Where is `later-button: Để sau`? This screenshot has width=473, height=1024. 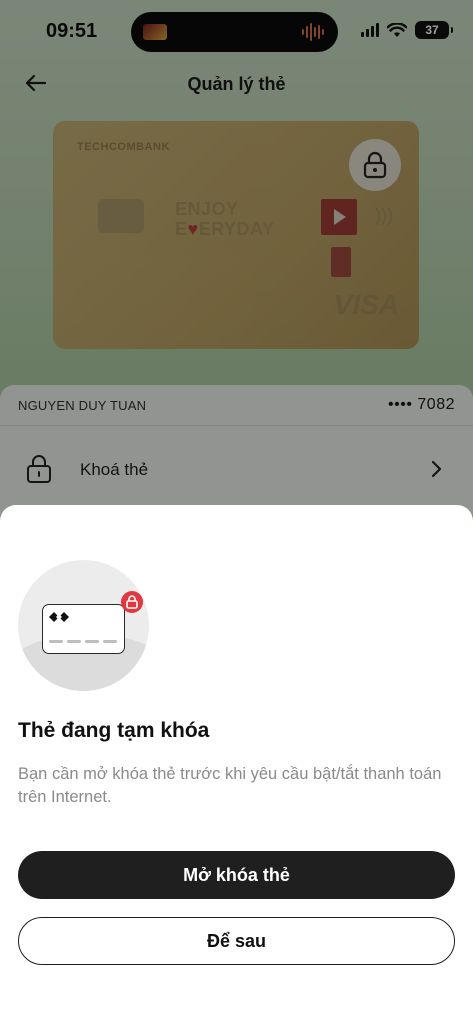
later-button: Để sau is located at coordinates (236, 941).